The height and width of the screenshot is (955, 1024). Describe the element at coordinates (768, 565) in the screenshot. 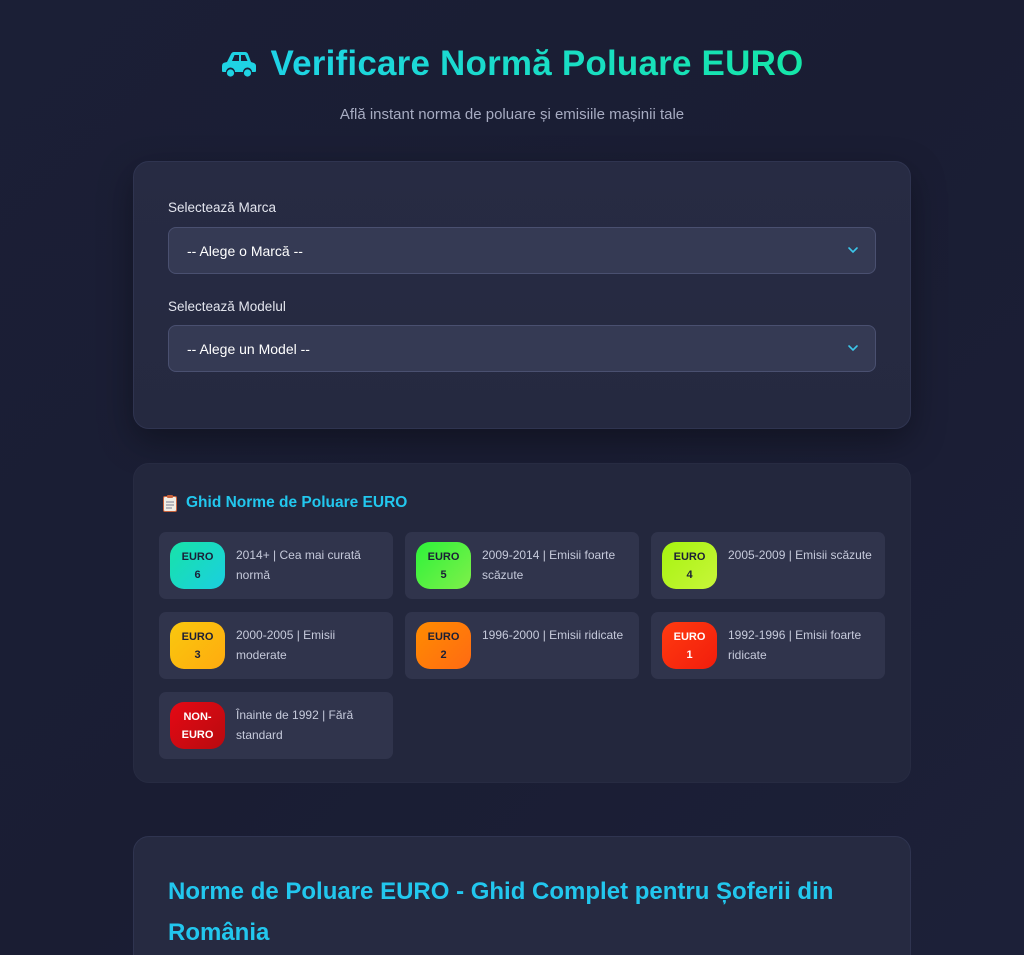

I see `norm-item-euro-4: EURO 4 2005-2009 | Emisii scăzute` at that location.